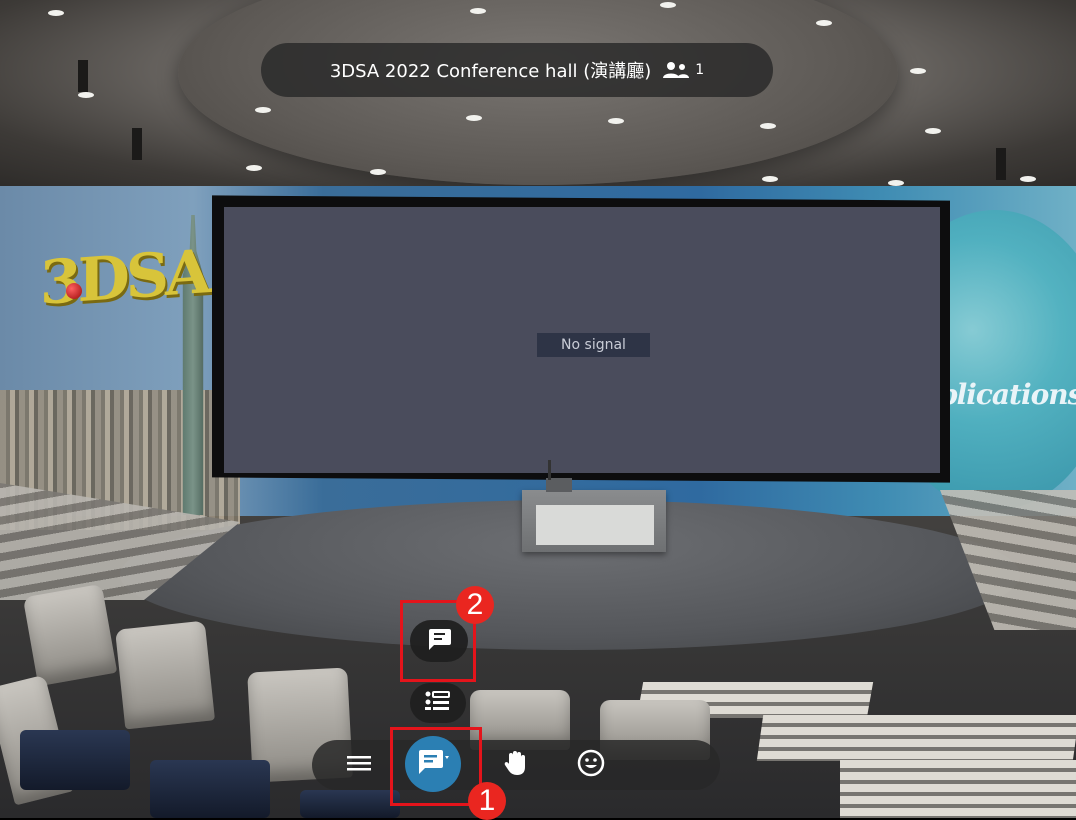 The height and width of the screenshot is (820, 1076). What do you see at coordinates (1007, 394) in the screenshot?
I see `backdrop-text: plications` at bounding box center [1007, 394].